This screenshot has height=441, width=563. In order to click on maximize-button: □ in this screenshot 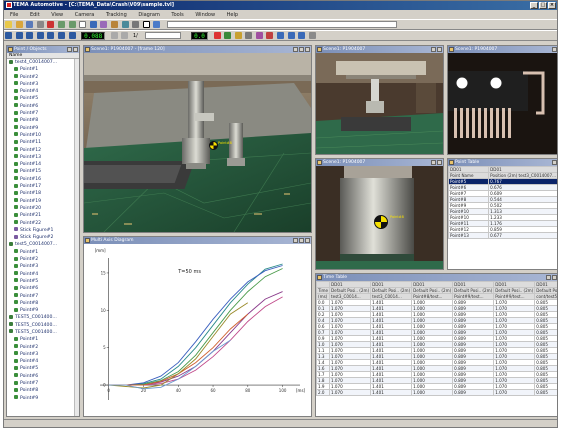, I will do `click(543, 5)`.